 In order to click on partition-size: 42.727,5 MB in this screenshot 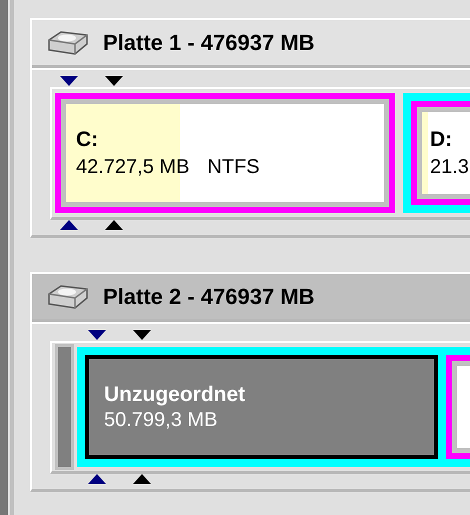, I will do `click(133, 167)`.